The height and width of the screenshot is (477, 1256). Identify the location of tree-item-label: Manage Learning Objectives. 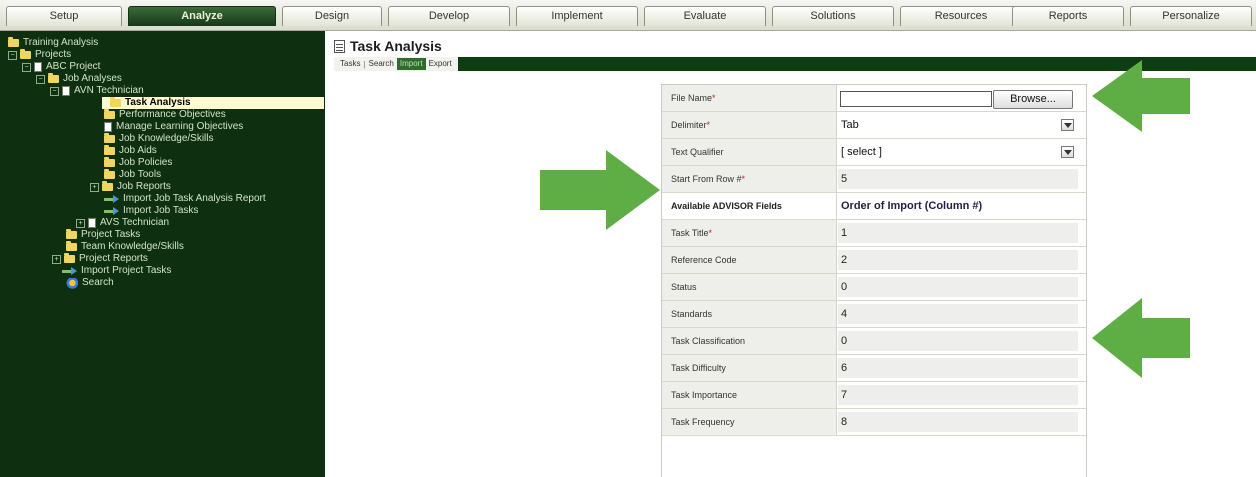
(180, 126).